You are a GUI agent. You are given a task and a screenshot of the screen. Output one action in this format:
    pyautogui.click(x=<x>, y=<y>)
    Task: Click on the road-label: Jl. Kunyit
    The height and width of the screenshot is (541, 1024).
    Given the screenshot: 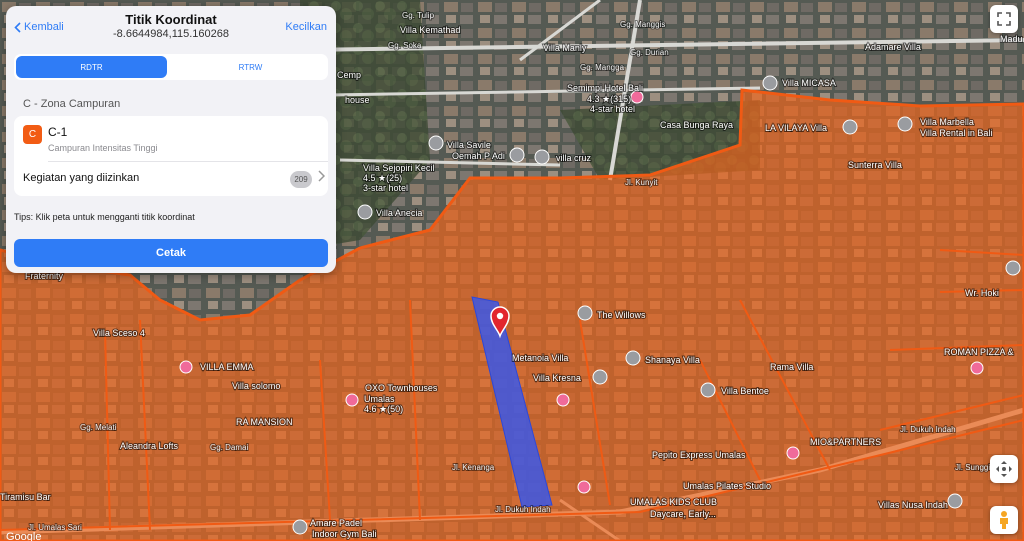 What is the action you would take?
    pyautogui.click(x=641, y=182)
    